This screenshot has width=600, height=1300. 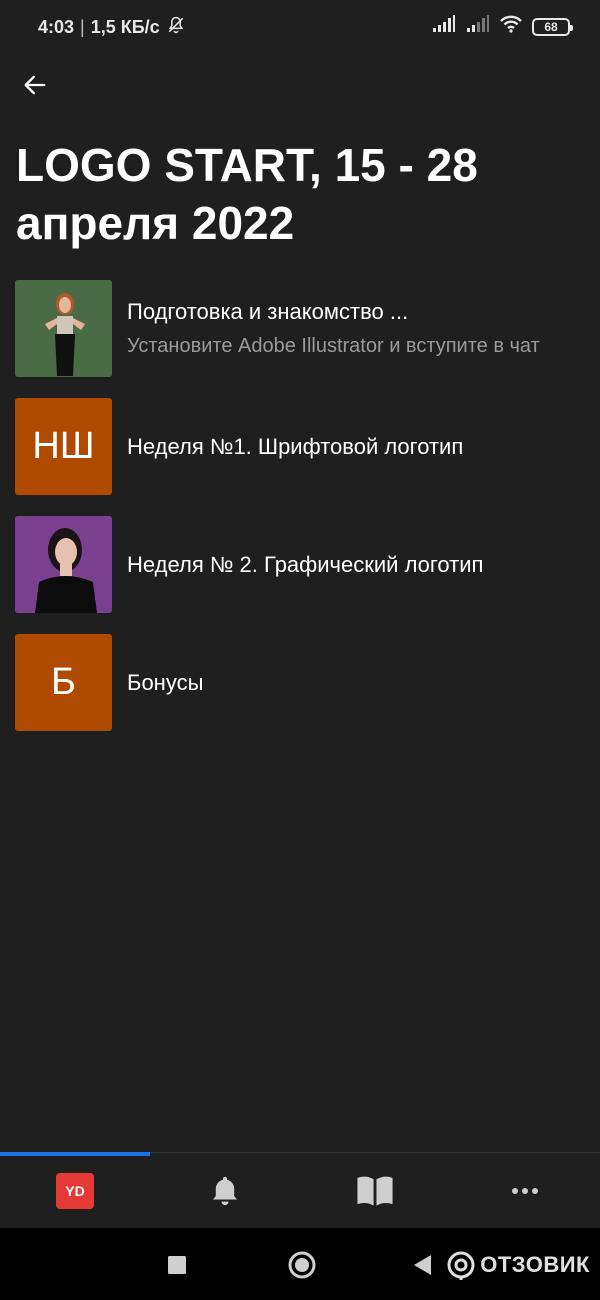 I want to click on signal-2-icon, so click(x=478, y=26).